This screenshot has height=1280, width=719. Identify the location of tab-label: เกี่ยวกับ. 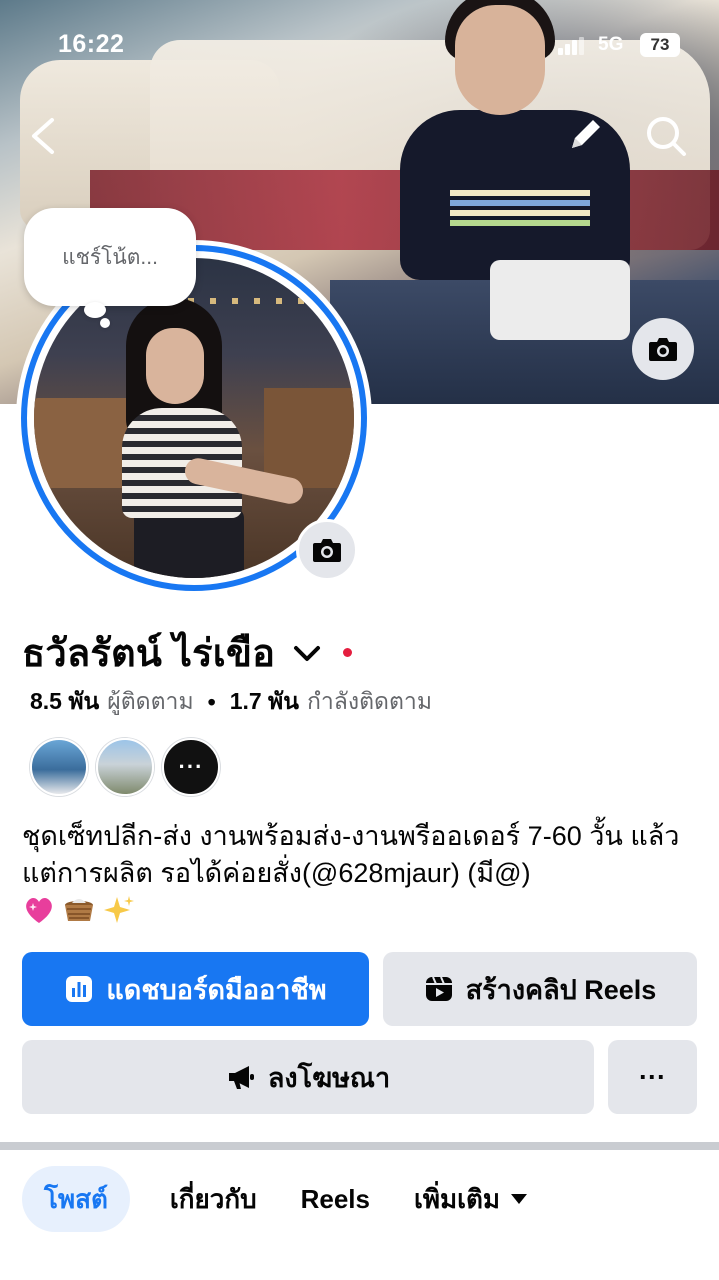
(213, 1198).